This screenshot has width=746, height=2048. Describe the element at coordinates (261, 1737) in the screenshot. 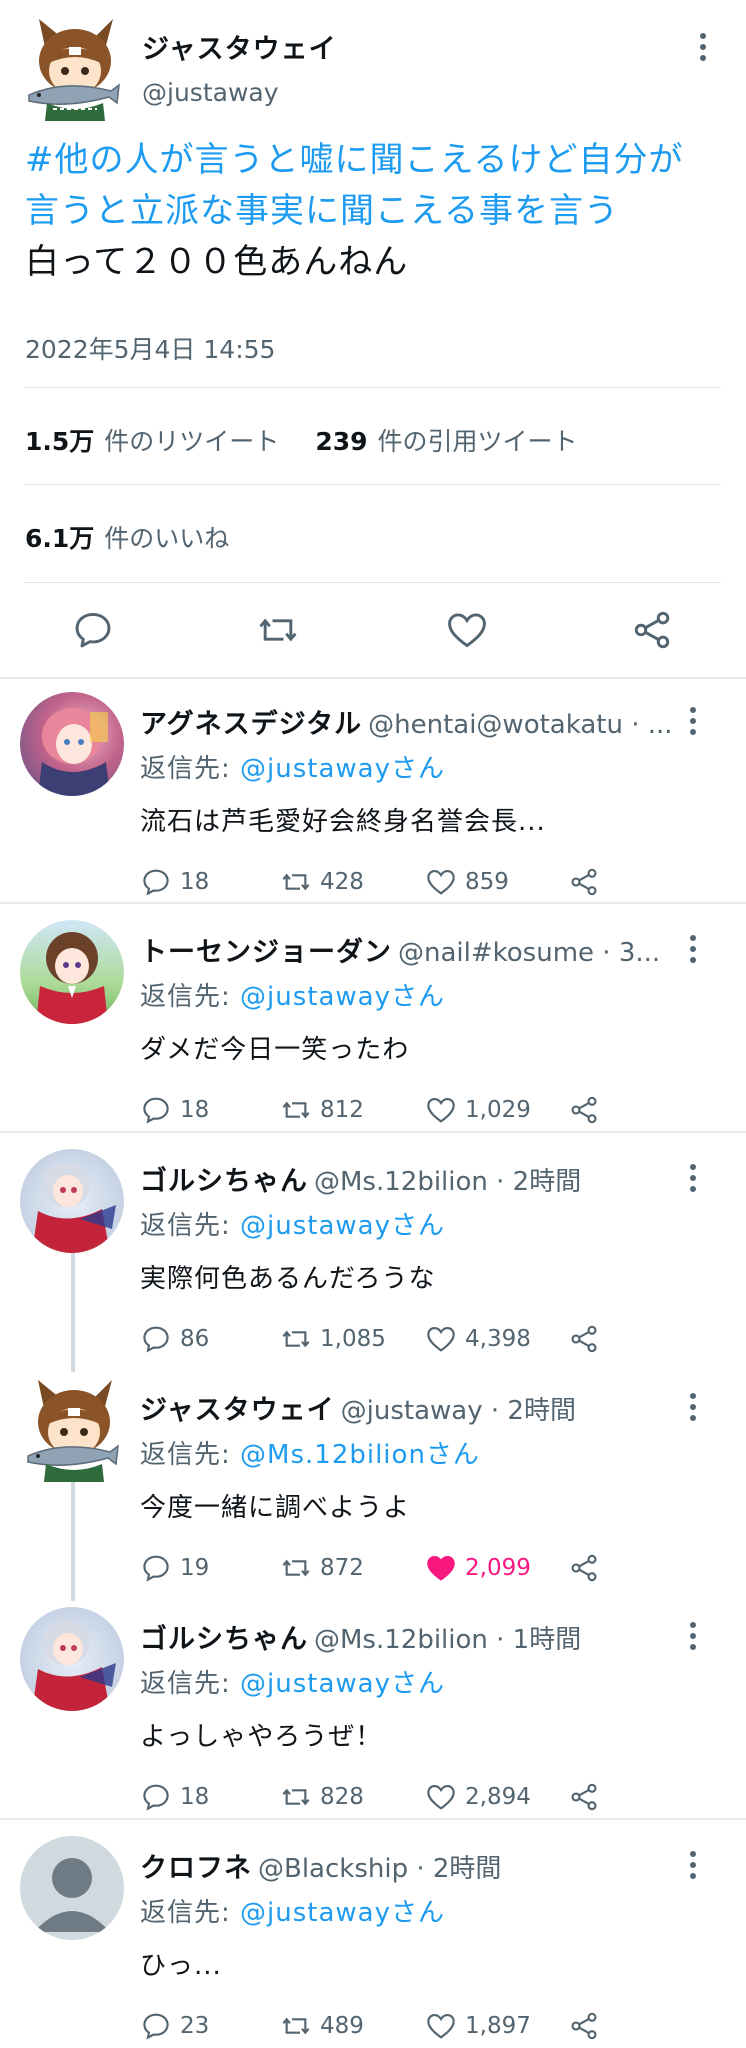

I see `reply-text: よっしゃやろうぜ！` at that location.